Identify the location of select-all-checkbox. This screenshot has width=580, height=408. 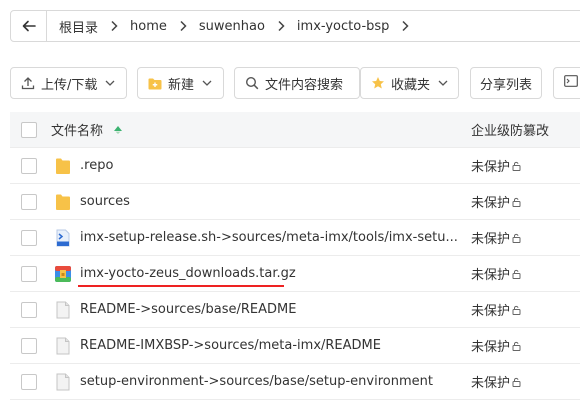
(29, 129).